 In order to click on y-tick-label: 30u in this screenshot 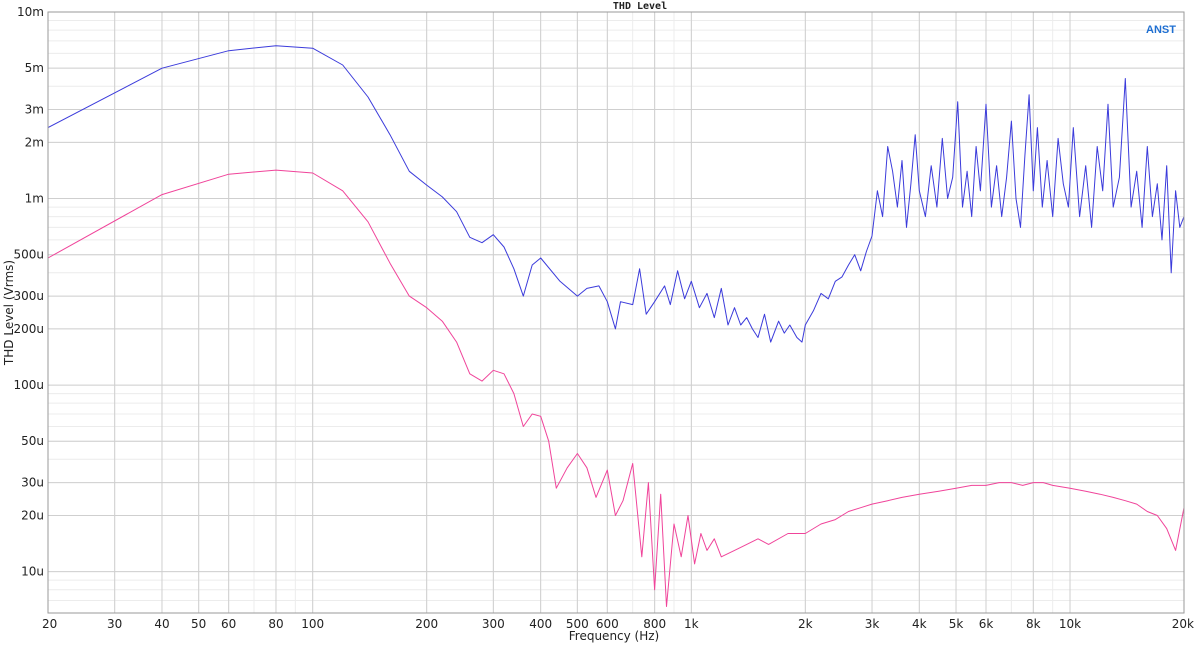, I will do `click(32, 483)`.